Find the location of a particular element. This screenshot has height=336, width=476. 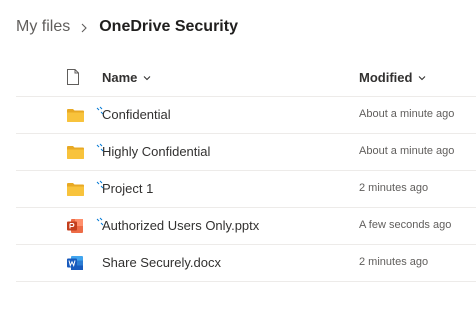

file-modified: A few seconds ago is located at coordinates (405, 225).